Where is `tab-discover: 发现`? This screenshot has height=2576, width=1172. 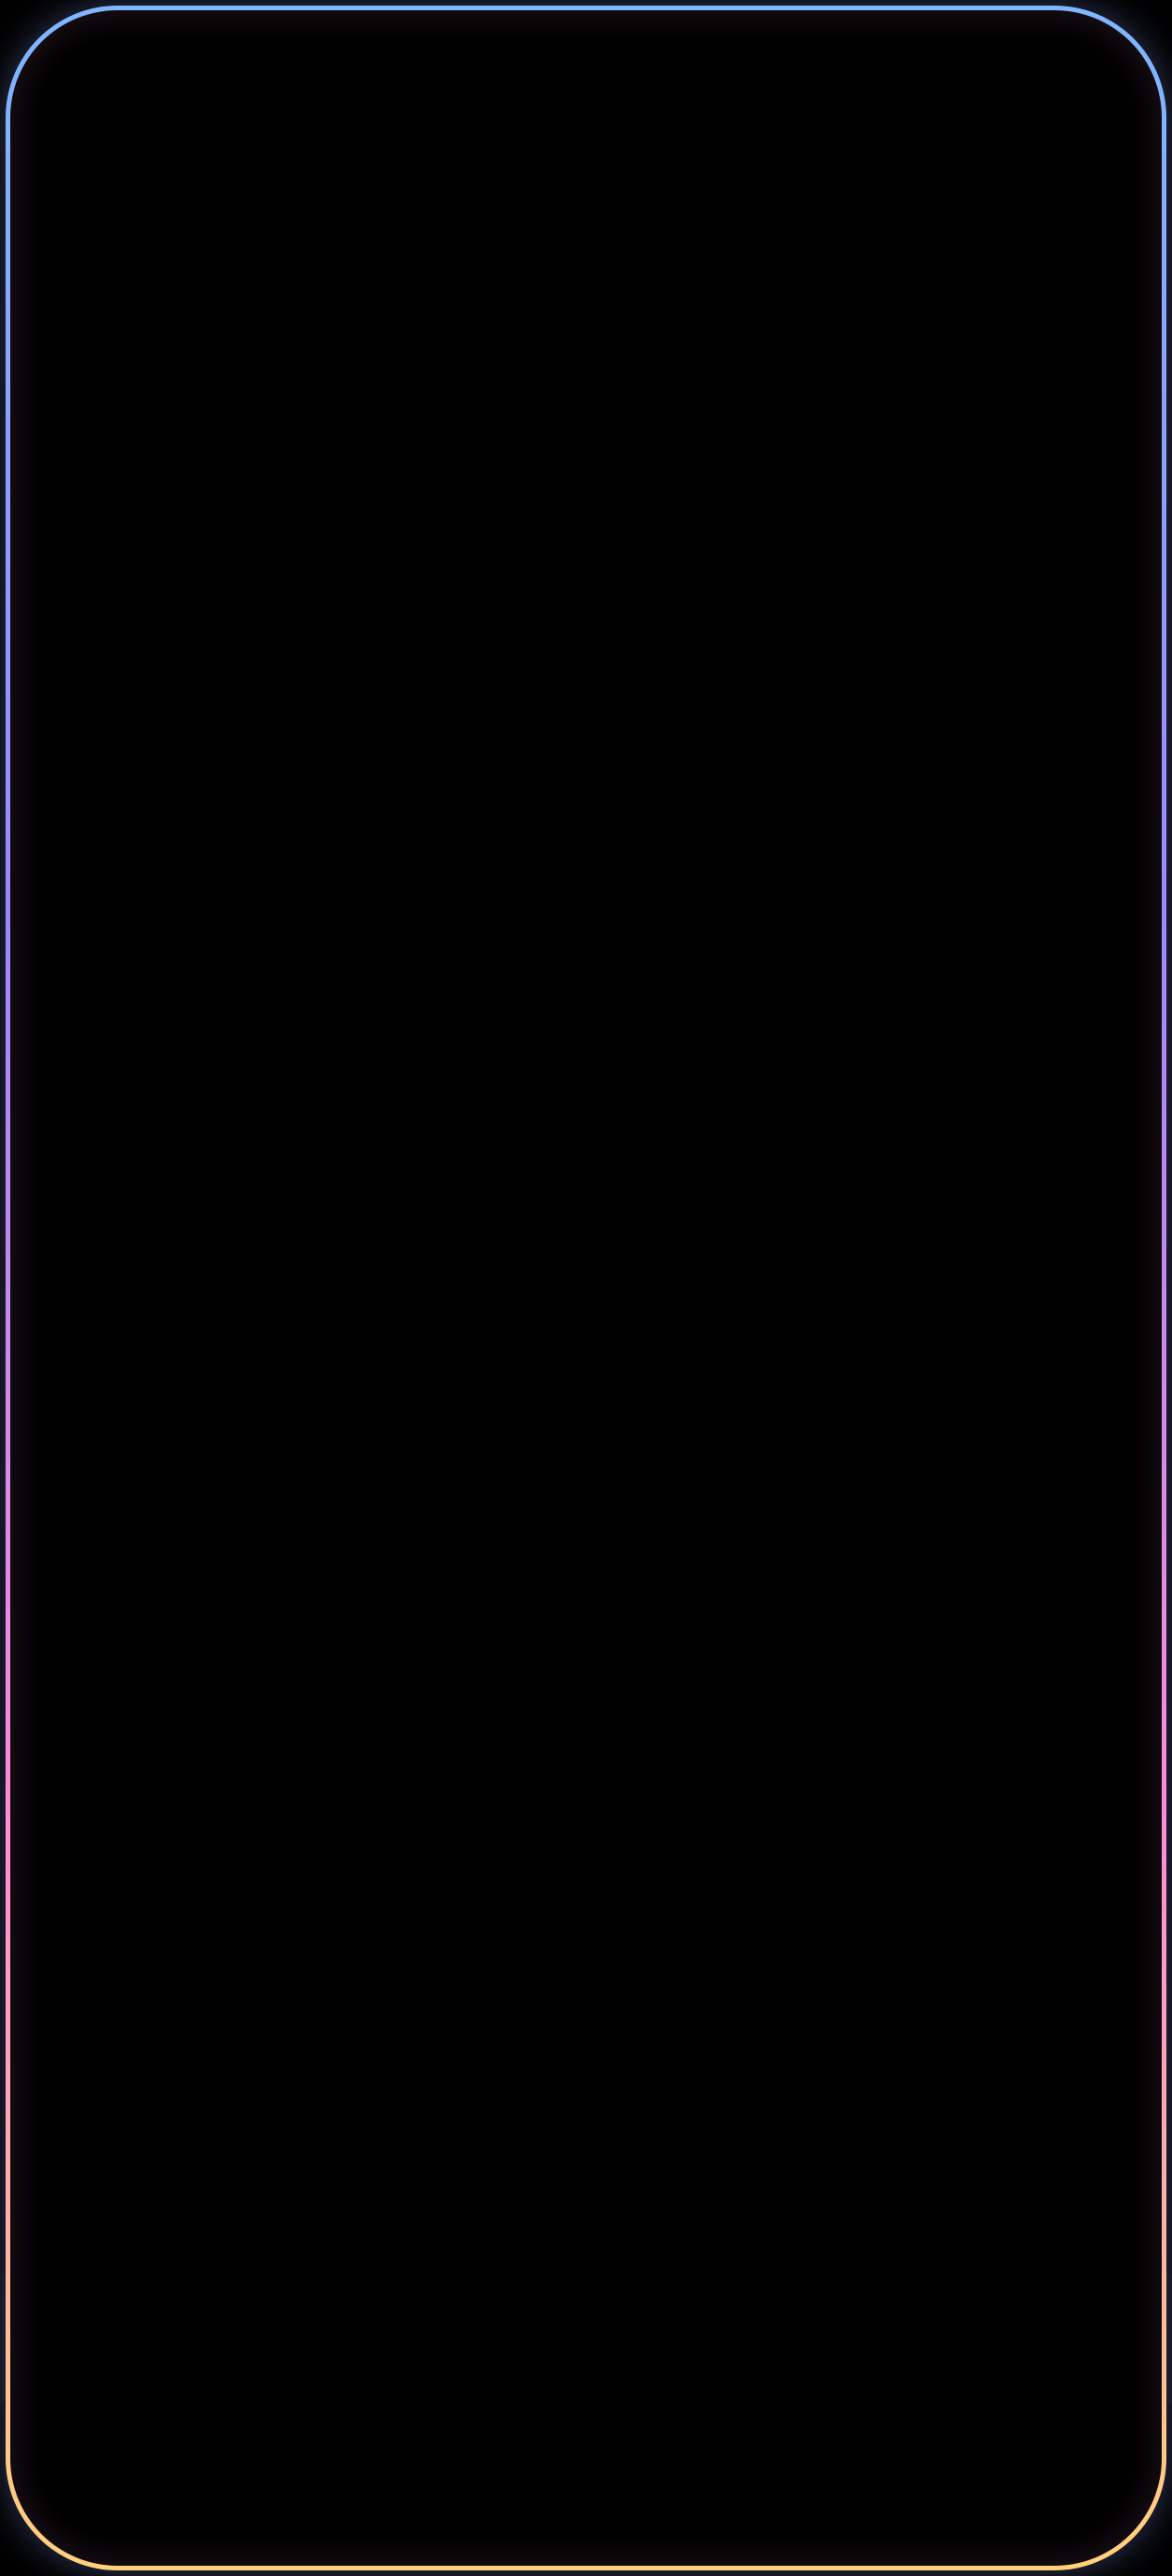 tab-discover: 发现 is located at coordinates (732, 2496).